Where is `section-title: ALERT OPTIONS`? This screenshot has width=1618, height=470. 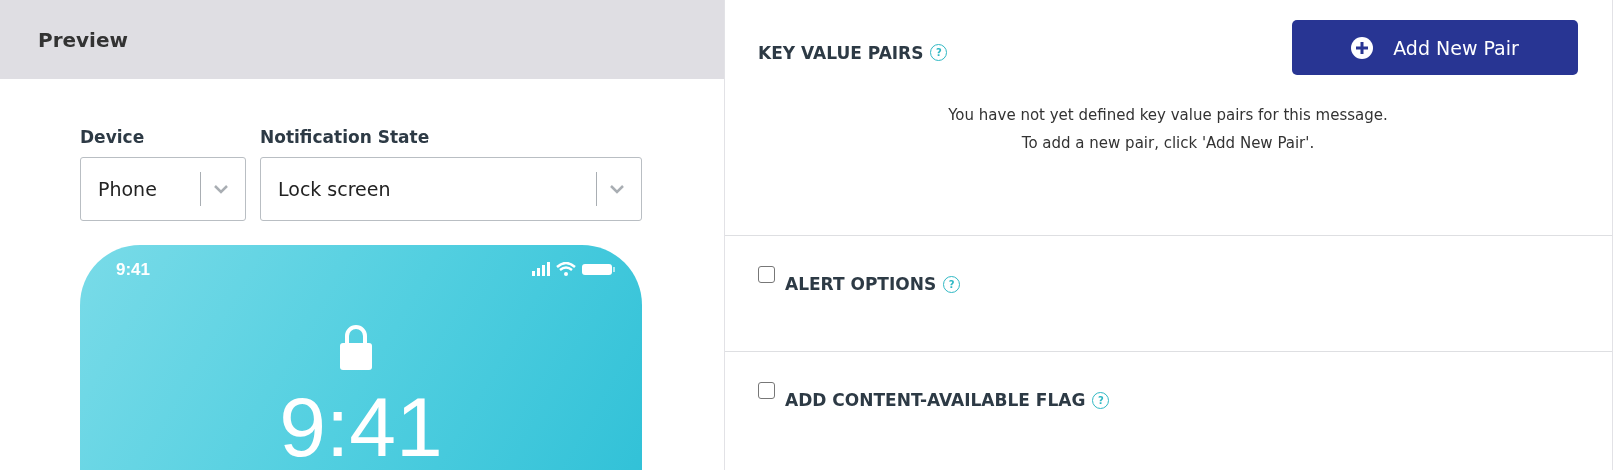 section-title: ALERT OPTIONS is located at coordinates (861, 284).